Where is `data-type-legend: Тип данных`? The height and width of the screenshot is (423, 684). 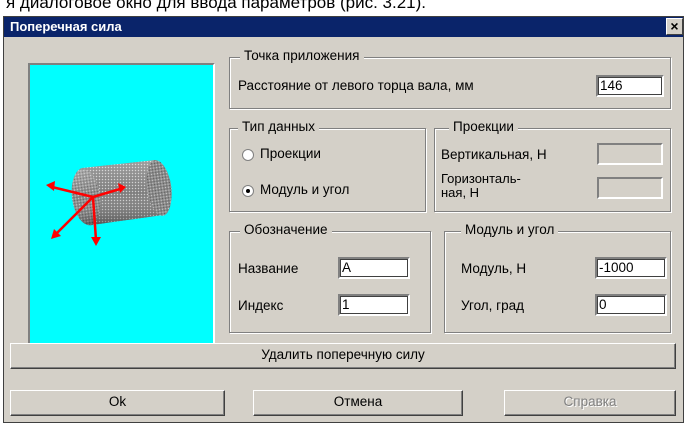
data-type-legend: Тип данных is located at coordinates (279, 126).